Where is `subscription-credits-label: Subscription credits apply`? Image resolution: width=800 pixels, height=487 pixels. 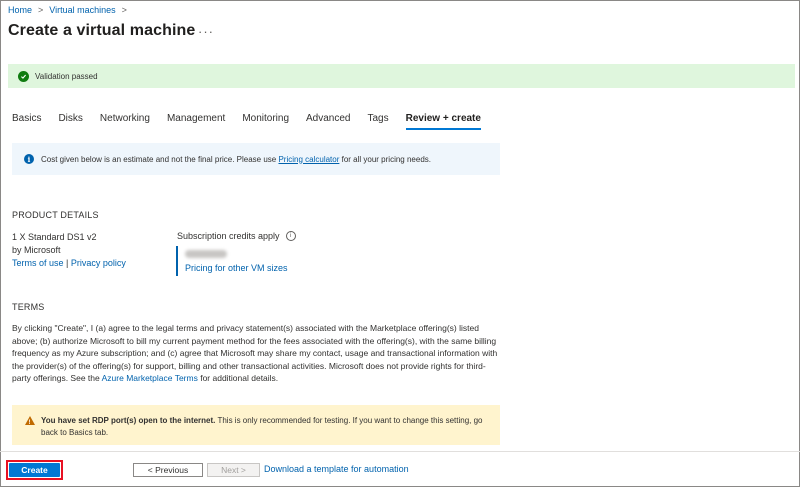 subscription-credits-label: Subscription credits apply is located at coordinates (228, 236).